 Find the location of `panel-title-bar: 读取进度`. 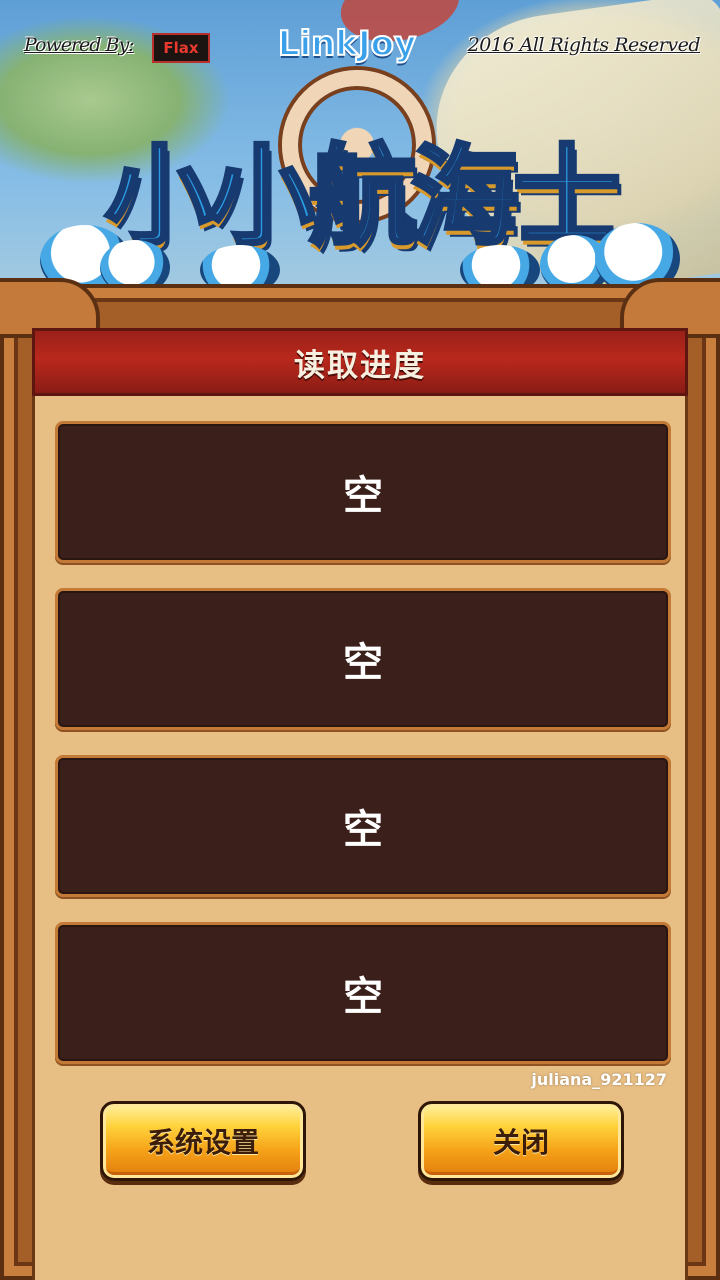

panel-title-bar: 读取进度 is located at coordinates (360, 362).